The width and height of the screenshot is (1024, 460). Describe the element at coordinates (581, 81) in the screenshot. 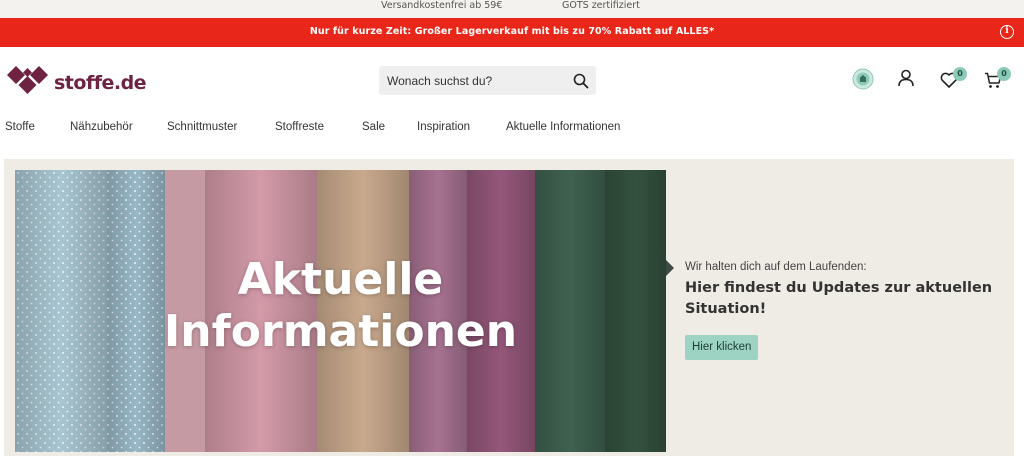

I see `search-icon` at that location.